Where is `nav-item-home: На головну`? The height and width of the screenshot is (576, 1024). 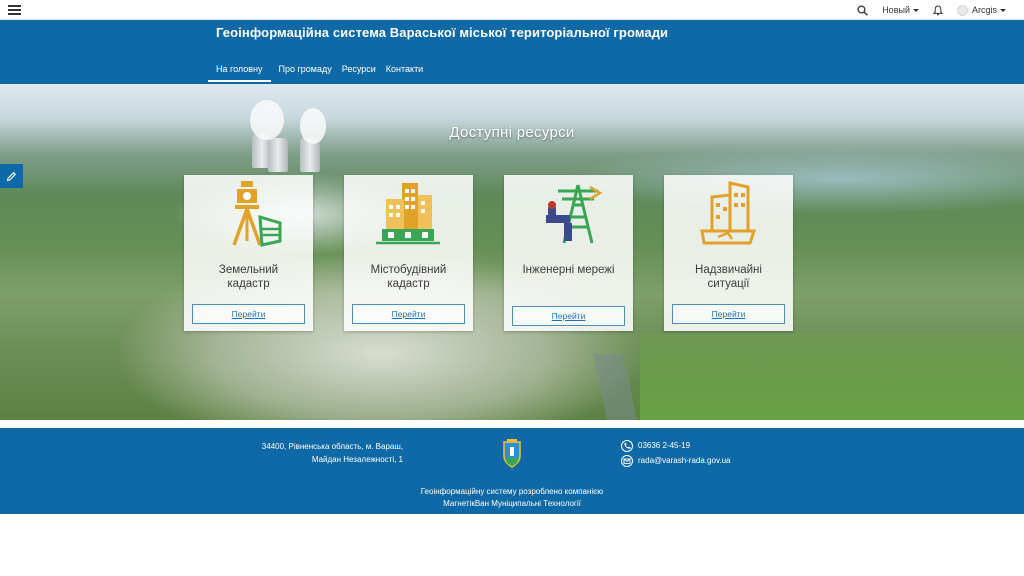 nav-item-home: На головну is located at coordinates (239, 71).